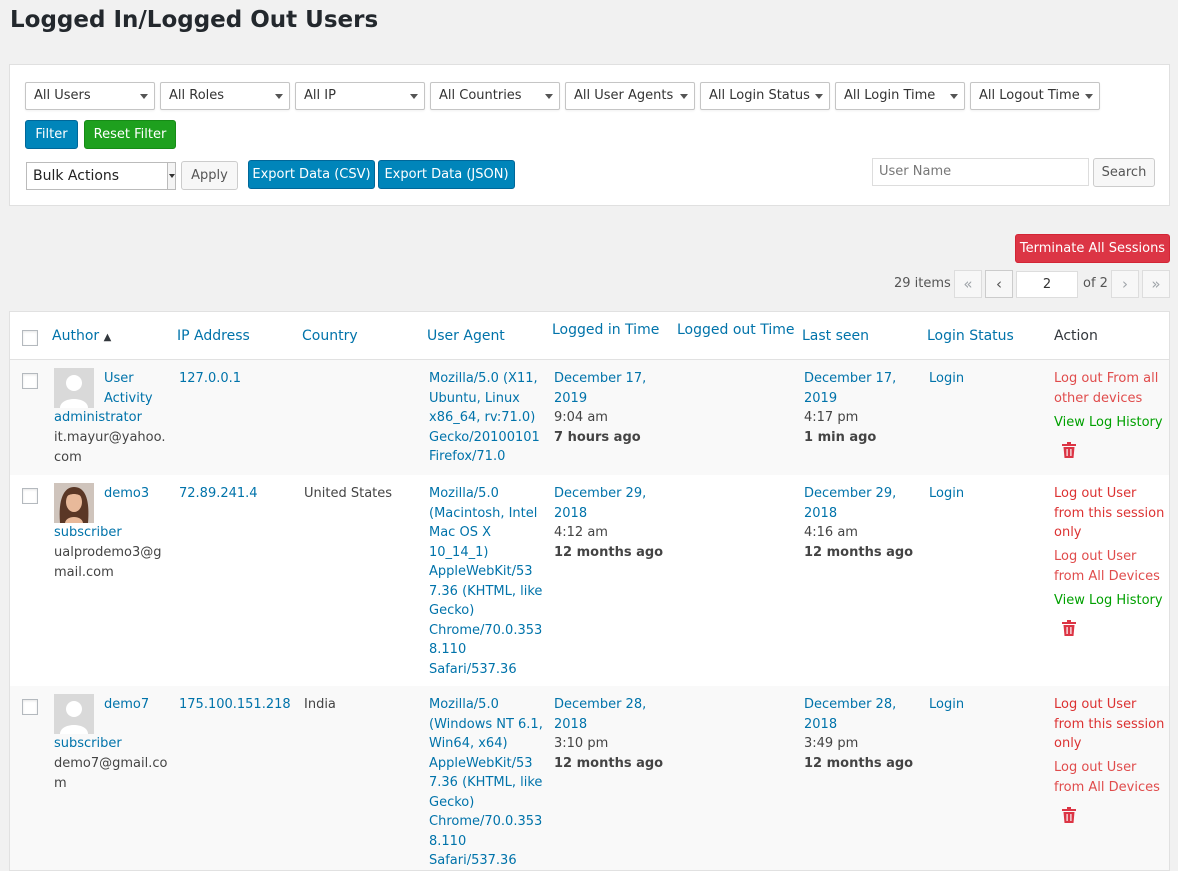  I want to click on select-value: All Login Status, so click(759, 95).